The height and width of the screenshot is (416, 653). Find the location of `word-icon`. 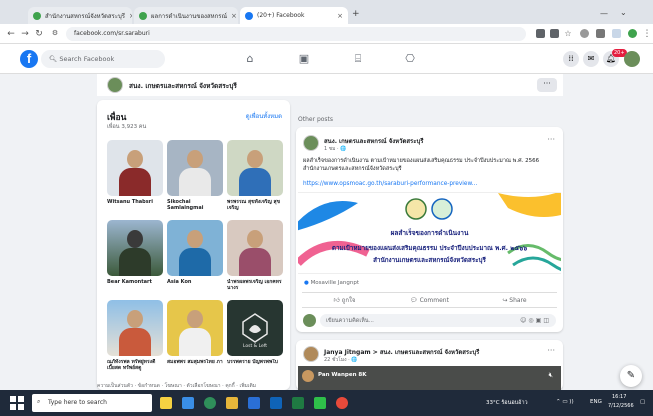

word-icon is located at coordinates (276, 403).